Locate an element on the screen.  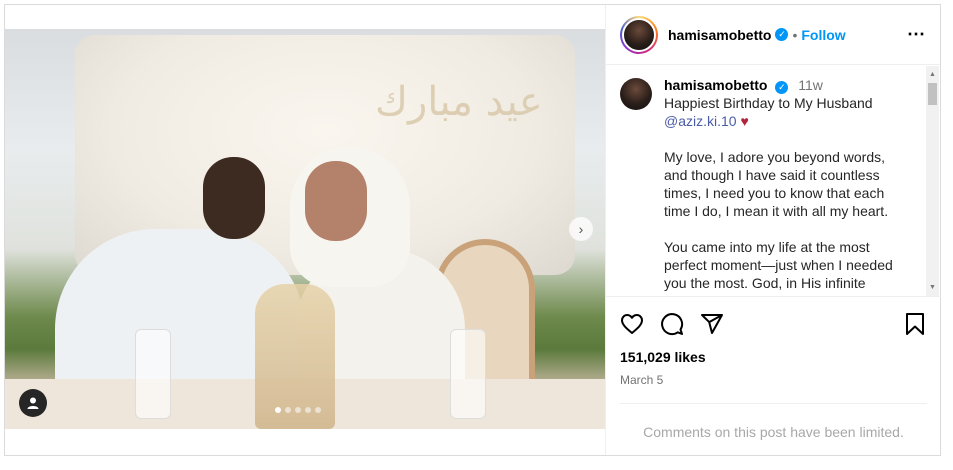
carousel-indicator is located at coordinates (298, 410).